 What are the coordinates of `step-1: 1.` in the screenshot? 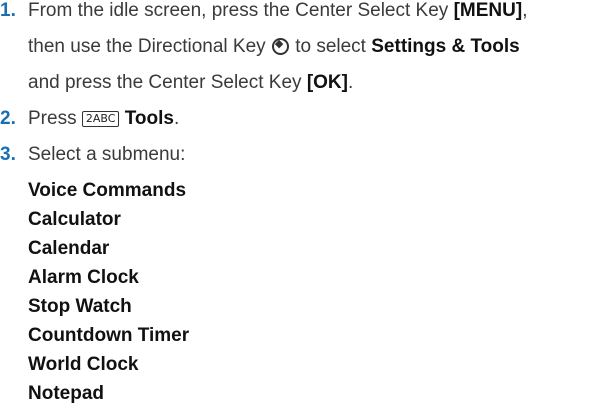 It's located at (14, 11).